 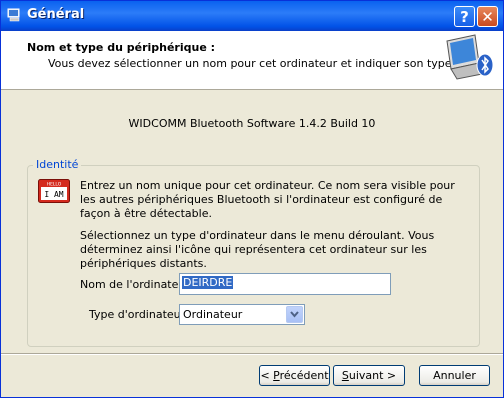 What do you see at coordinates (56, 14) in the screenshot?
I see `window-title: Général` at bounding box center [56, 14].